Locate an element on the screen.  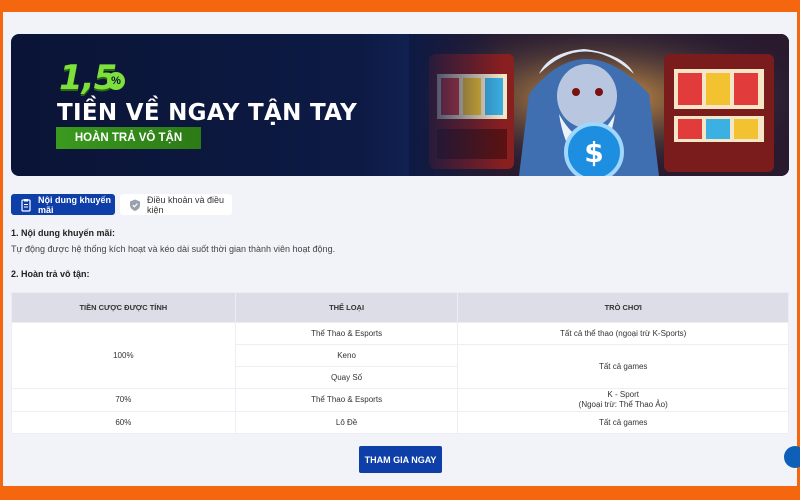
tab-promotion-content: Nội dung khuyến mãi is located at coordinates (63, 204).